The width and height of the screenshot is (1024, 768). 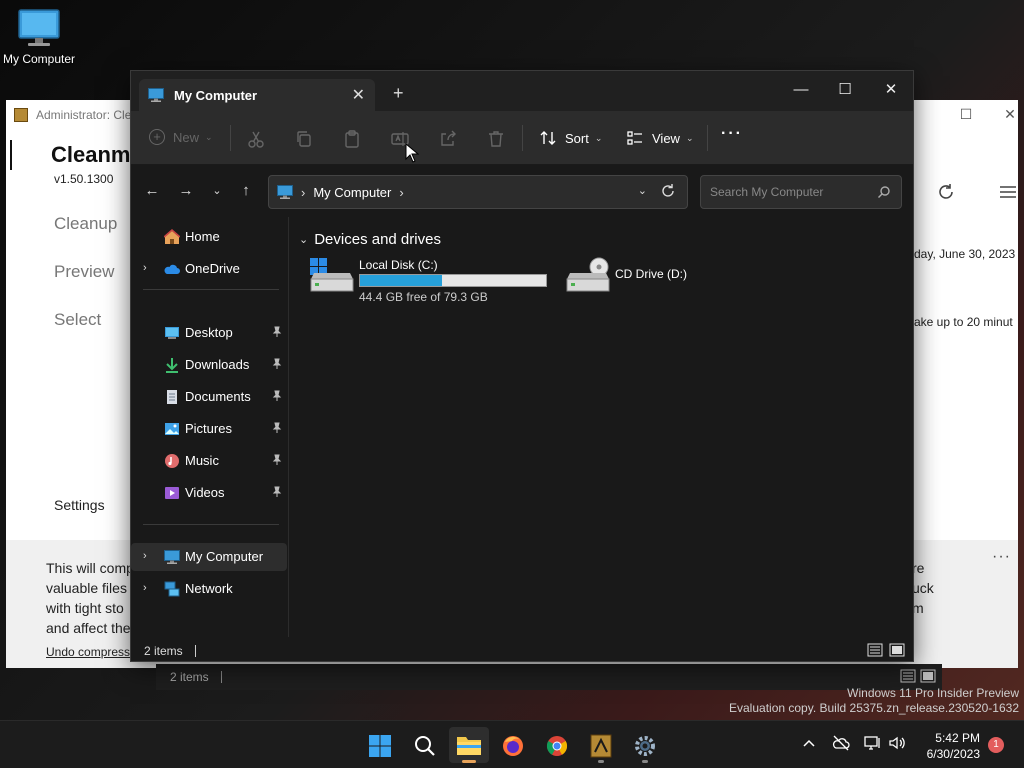 I want to click on sidebar-item-downloads: Downloads, so click(x=209, y=365).